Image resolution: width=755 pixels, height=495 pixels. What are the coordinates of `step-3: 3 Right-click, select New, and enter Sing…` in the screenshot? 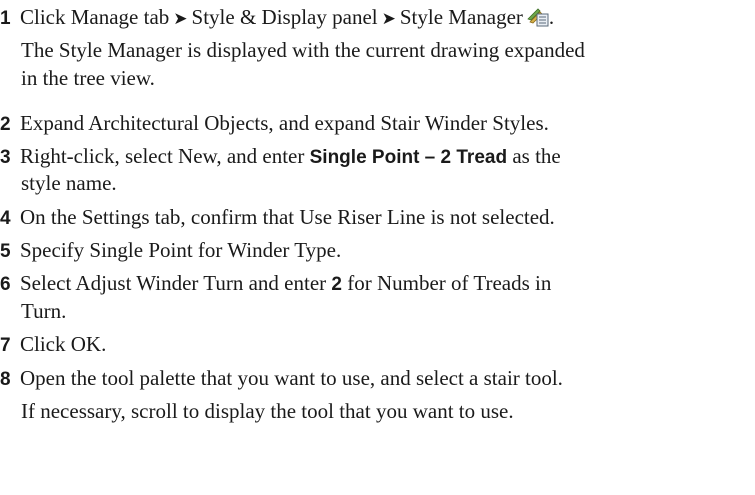 It's located at (280, 156).